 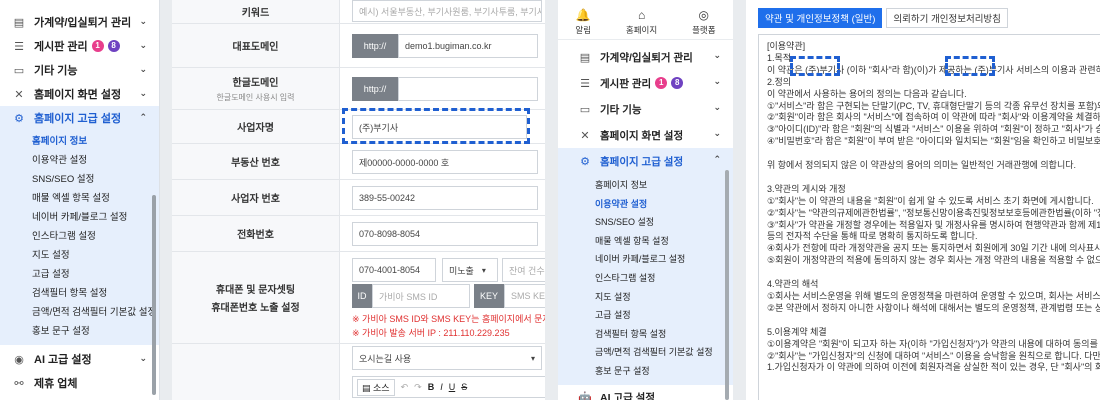 I want to click on mobile-expose-select: 미노출 ▾, so click(x=470, y=270).